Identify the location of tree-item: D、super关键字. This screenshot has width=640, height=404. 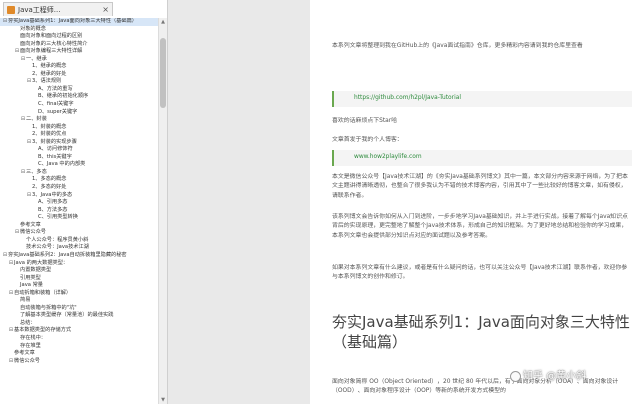
(79, 113).